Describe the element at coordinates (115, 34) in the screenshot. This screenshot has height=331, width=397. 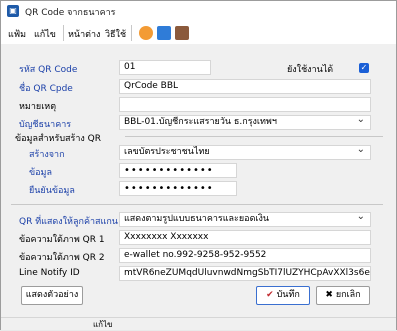
I see `menu-help: วิธีใช้` at that location.